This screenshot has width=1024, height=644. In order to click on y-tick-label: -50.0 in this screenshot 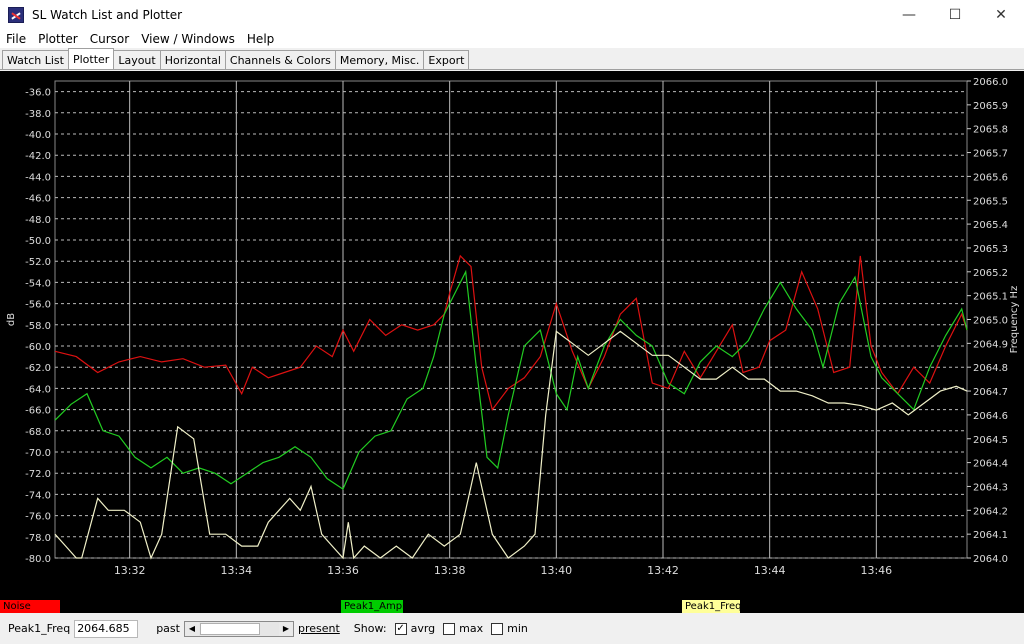, I will do `click(38, 241)`.